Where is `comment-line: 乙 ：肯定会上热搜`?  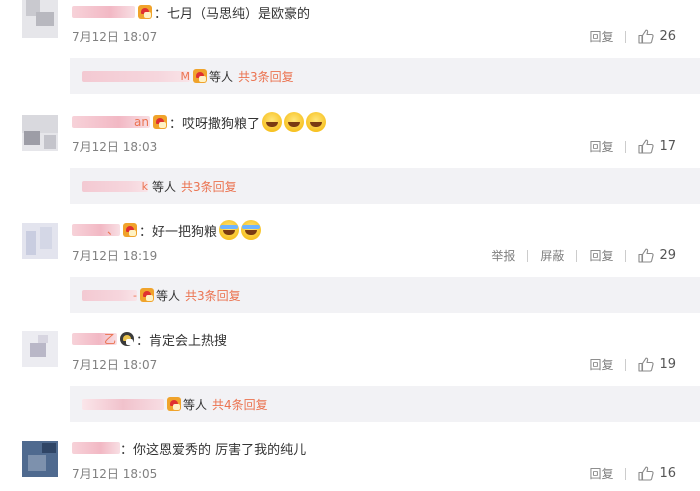 comment-line: 乙 ：肯定会上热搜 is located at coordinates (149, 339).